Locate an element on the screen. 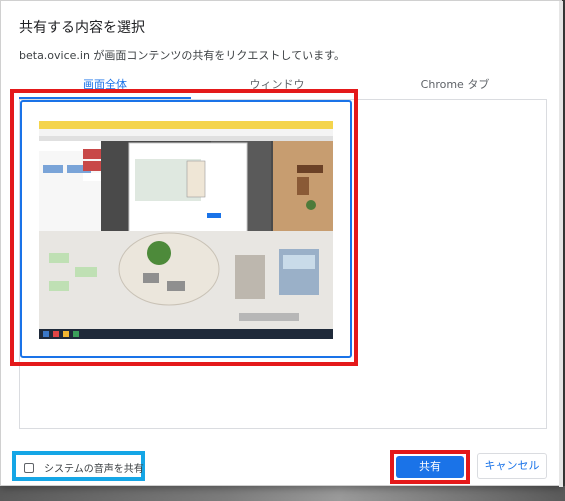 This screenshot has height=501, width=565. tab-chrome-tab: Chrome タブ is located at coordinates (455, 86).